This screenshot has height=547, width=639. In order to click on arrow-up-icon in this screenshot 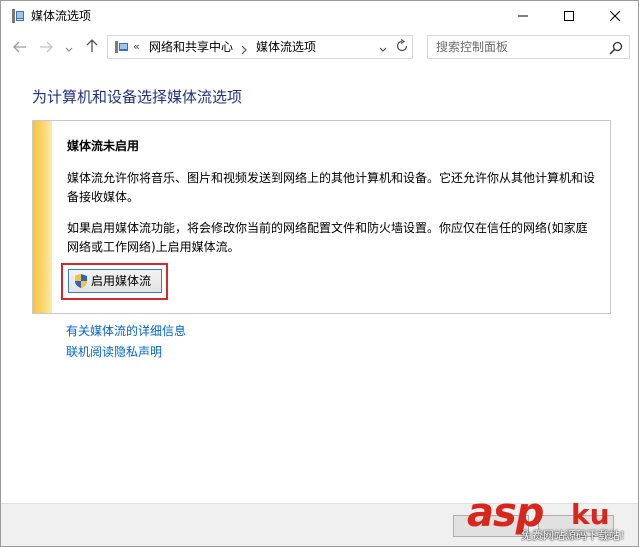, I will do `click(92, 47)`.